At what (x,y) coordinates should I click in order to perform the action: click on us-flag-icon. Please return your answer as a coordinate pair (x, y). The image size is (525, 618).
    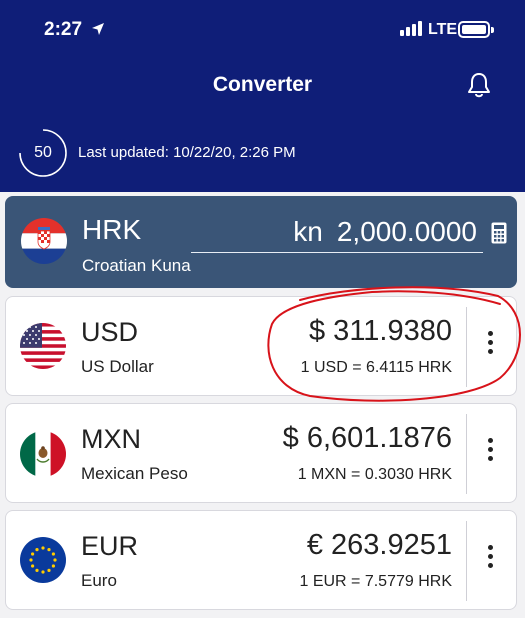
    Looking at the image, I should click on (43, 346).